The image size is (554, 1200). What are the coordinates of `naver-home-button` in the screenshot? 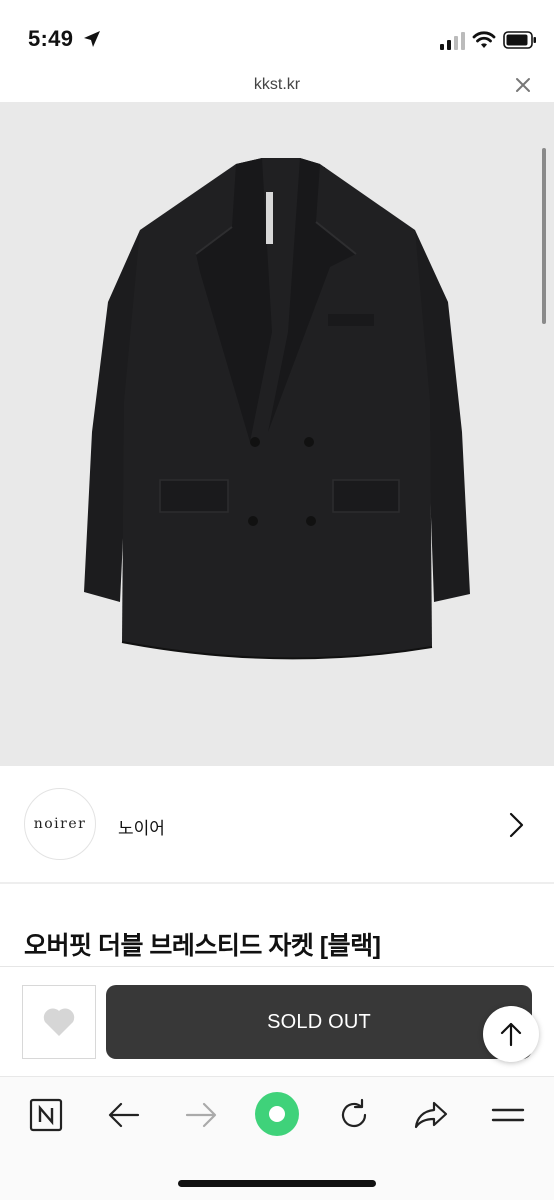 It's located at (46, 1115).